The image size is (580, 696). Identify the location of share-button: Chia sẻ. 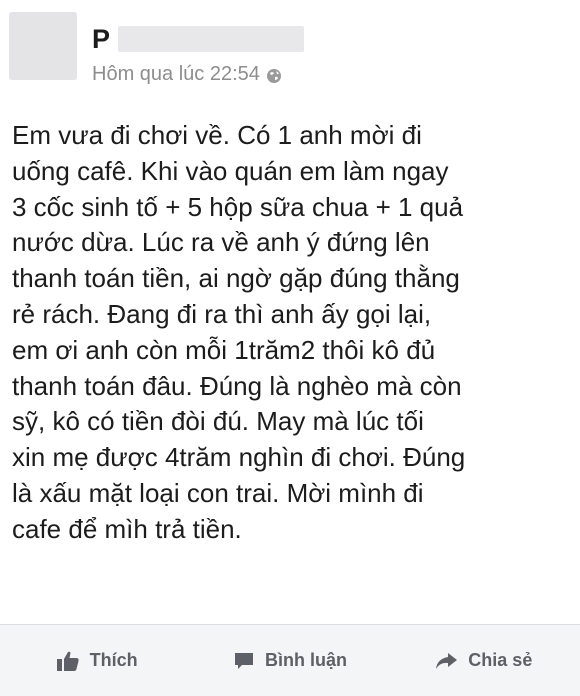
(483, 661).